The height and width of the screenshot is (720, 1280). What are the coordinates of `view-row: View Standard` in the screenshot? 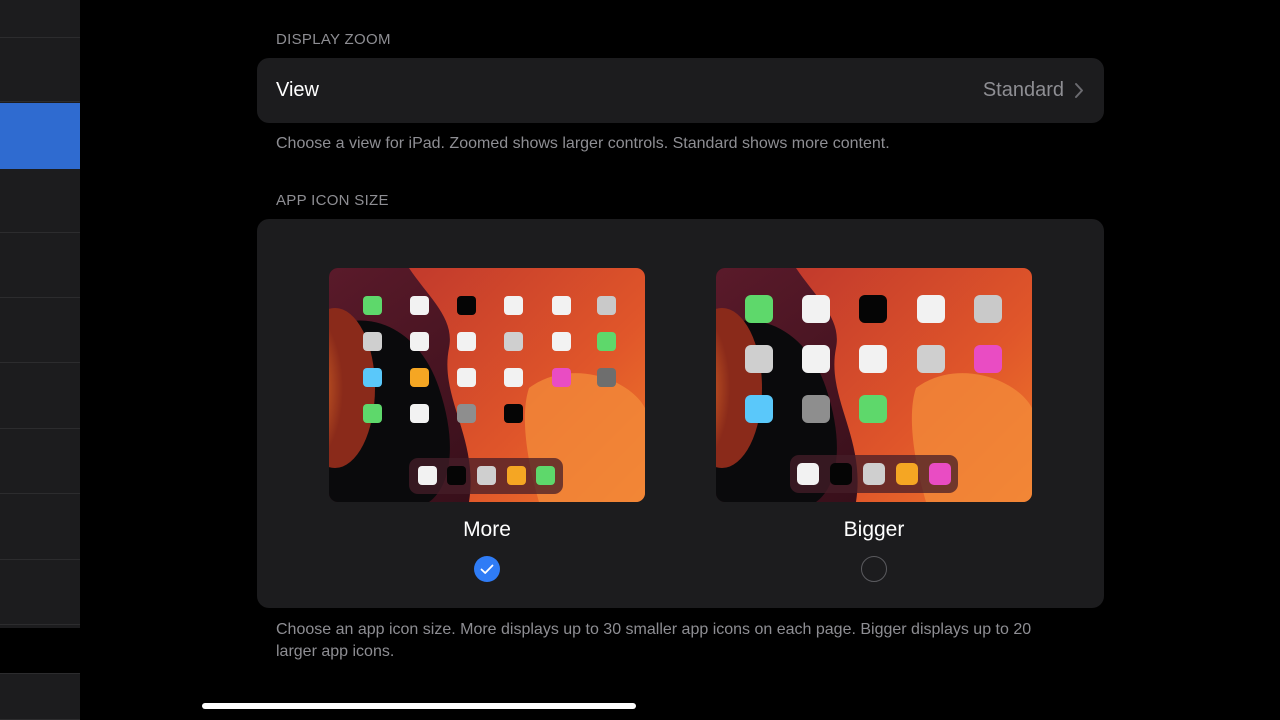 It's located at (680, 90).